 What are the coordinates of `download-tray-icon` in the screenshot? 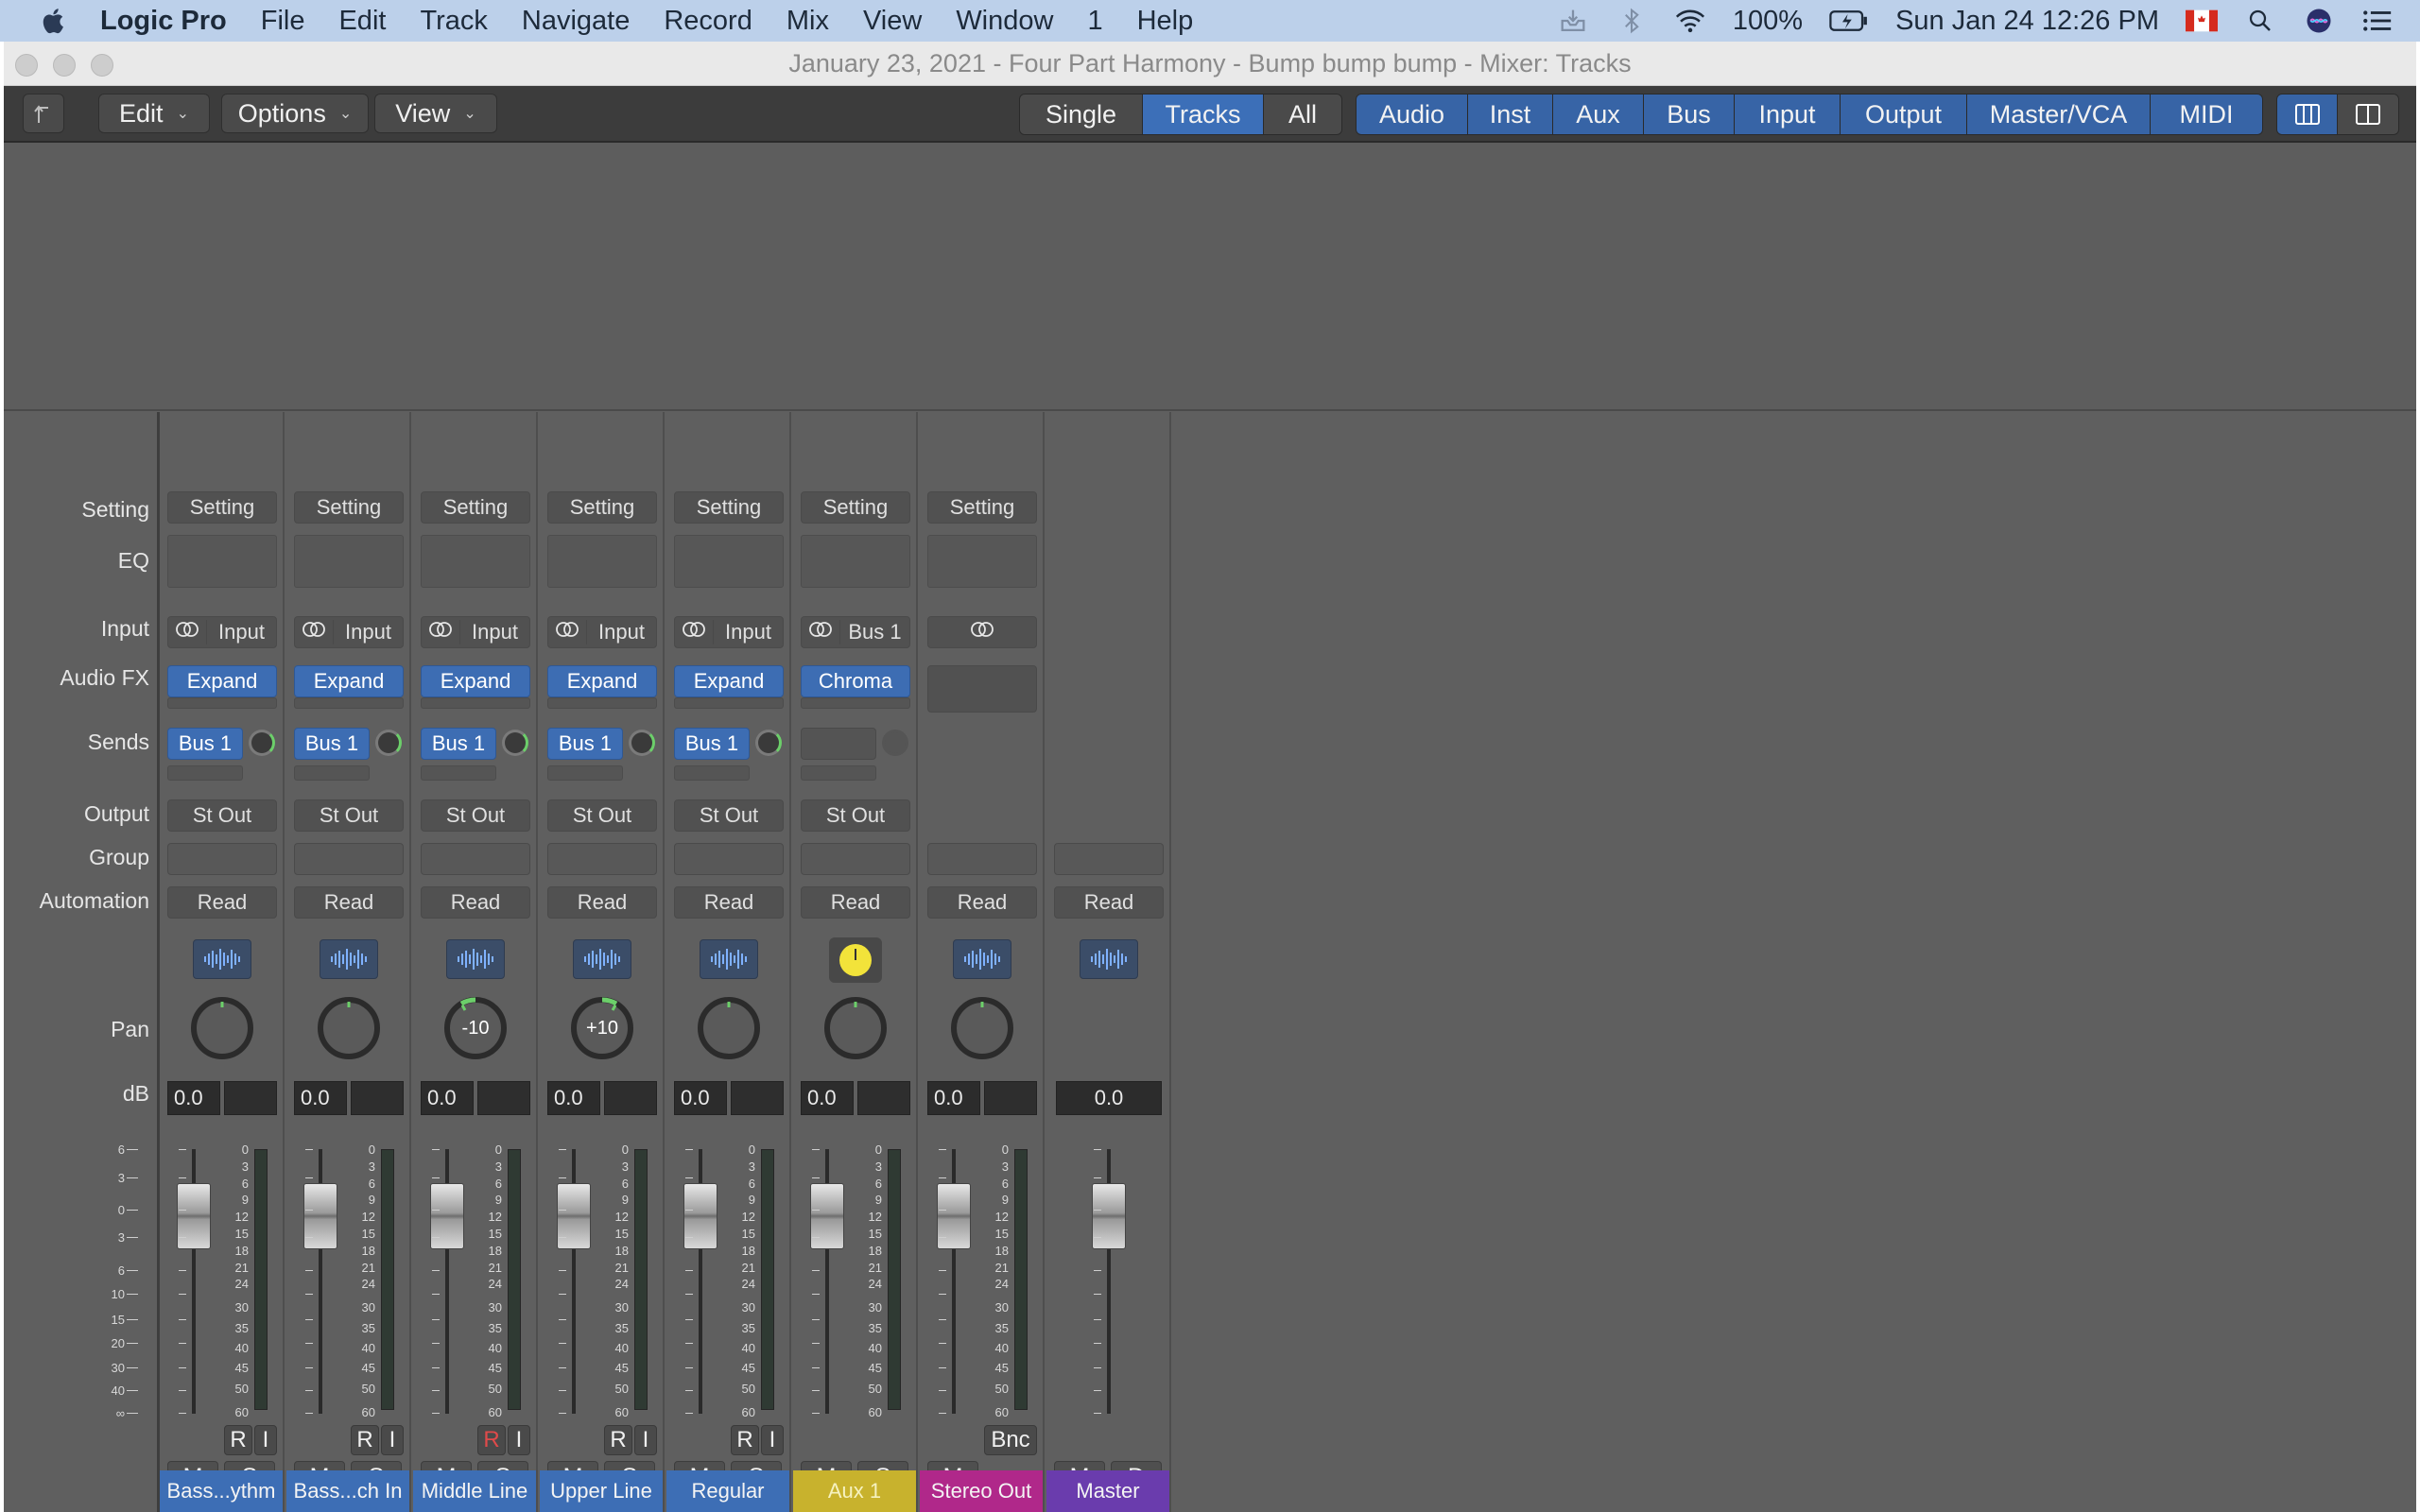 It's located at (1573, 21).